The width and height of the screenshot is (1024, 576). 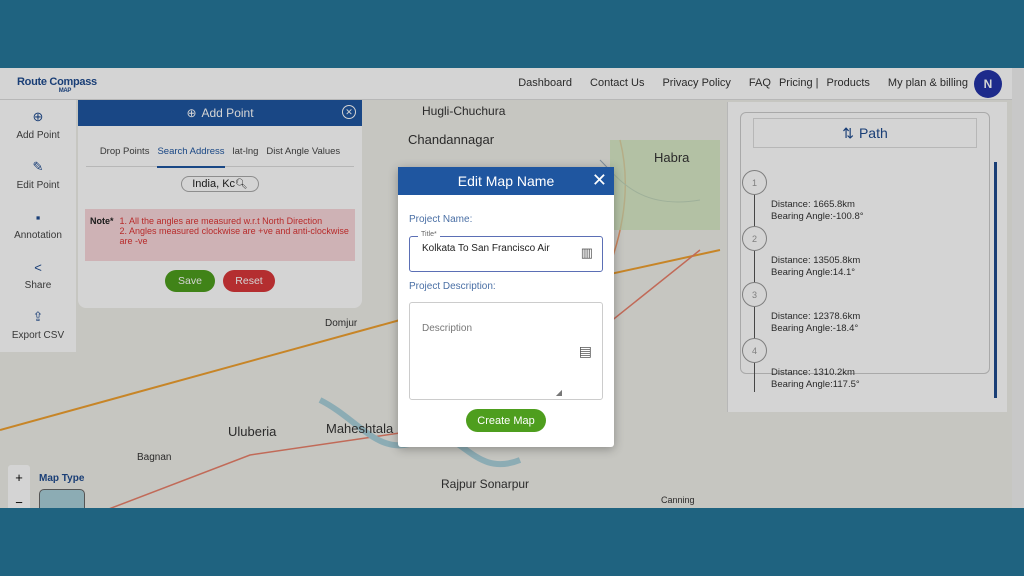 I want to click on project-name-label: Project Name:, so click(x=441, y=219).